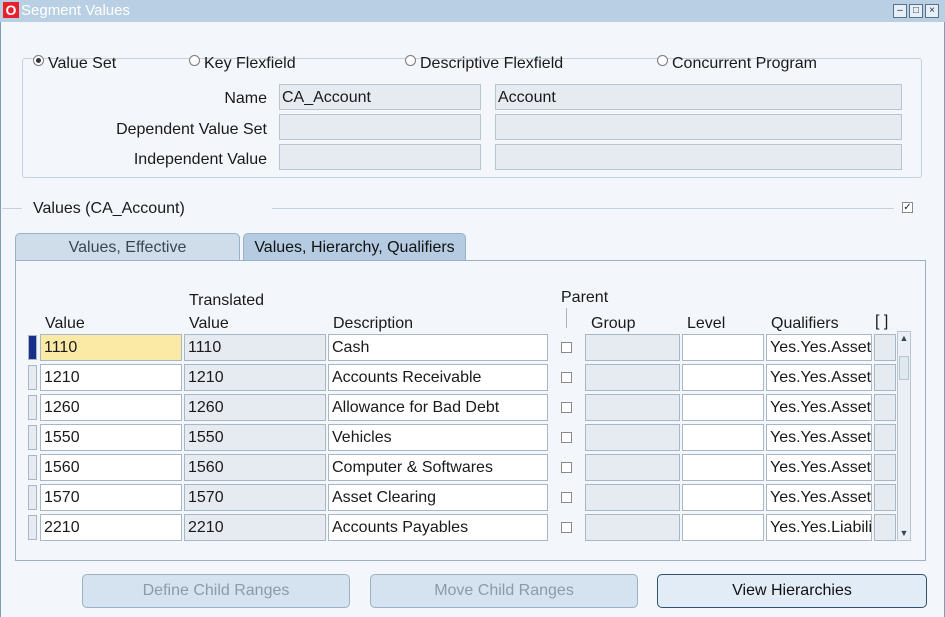 The image size is (945, 617). I want to click on translated-value-cell: 1260, so click(255, 407).